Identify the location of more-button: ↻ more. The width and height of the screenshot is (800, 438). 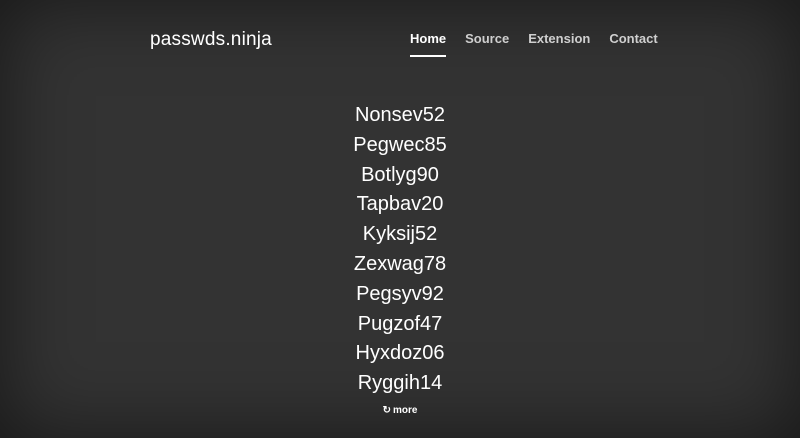
(400, 410).